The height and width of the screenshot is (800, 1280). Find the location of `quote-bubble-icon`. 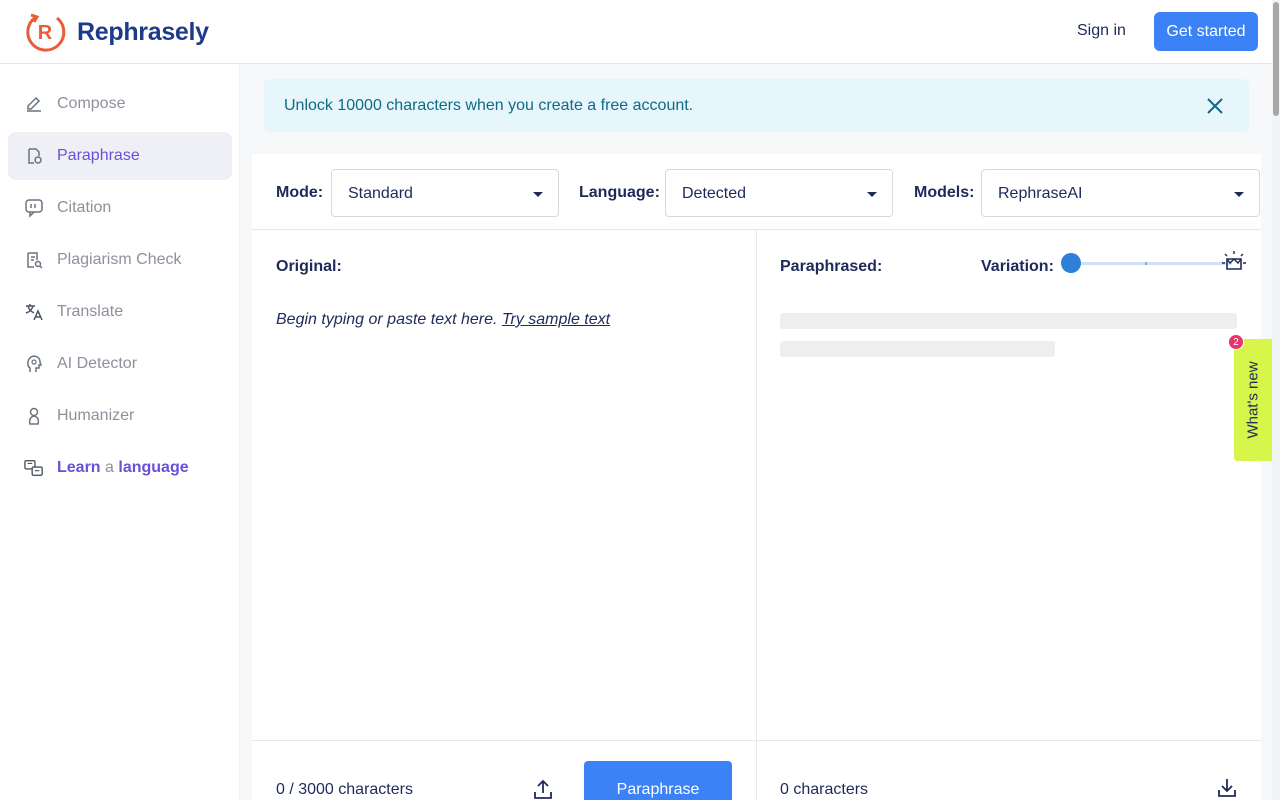

quote-bubble-icon is located at coordinates (34, 208).